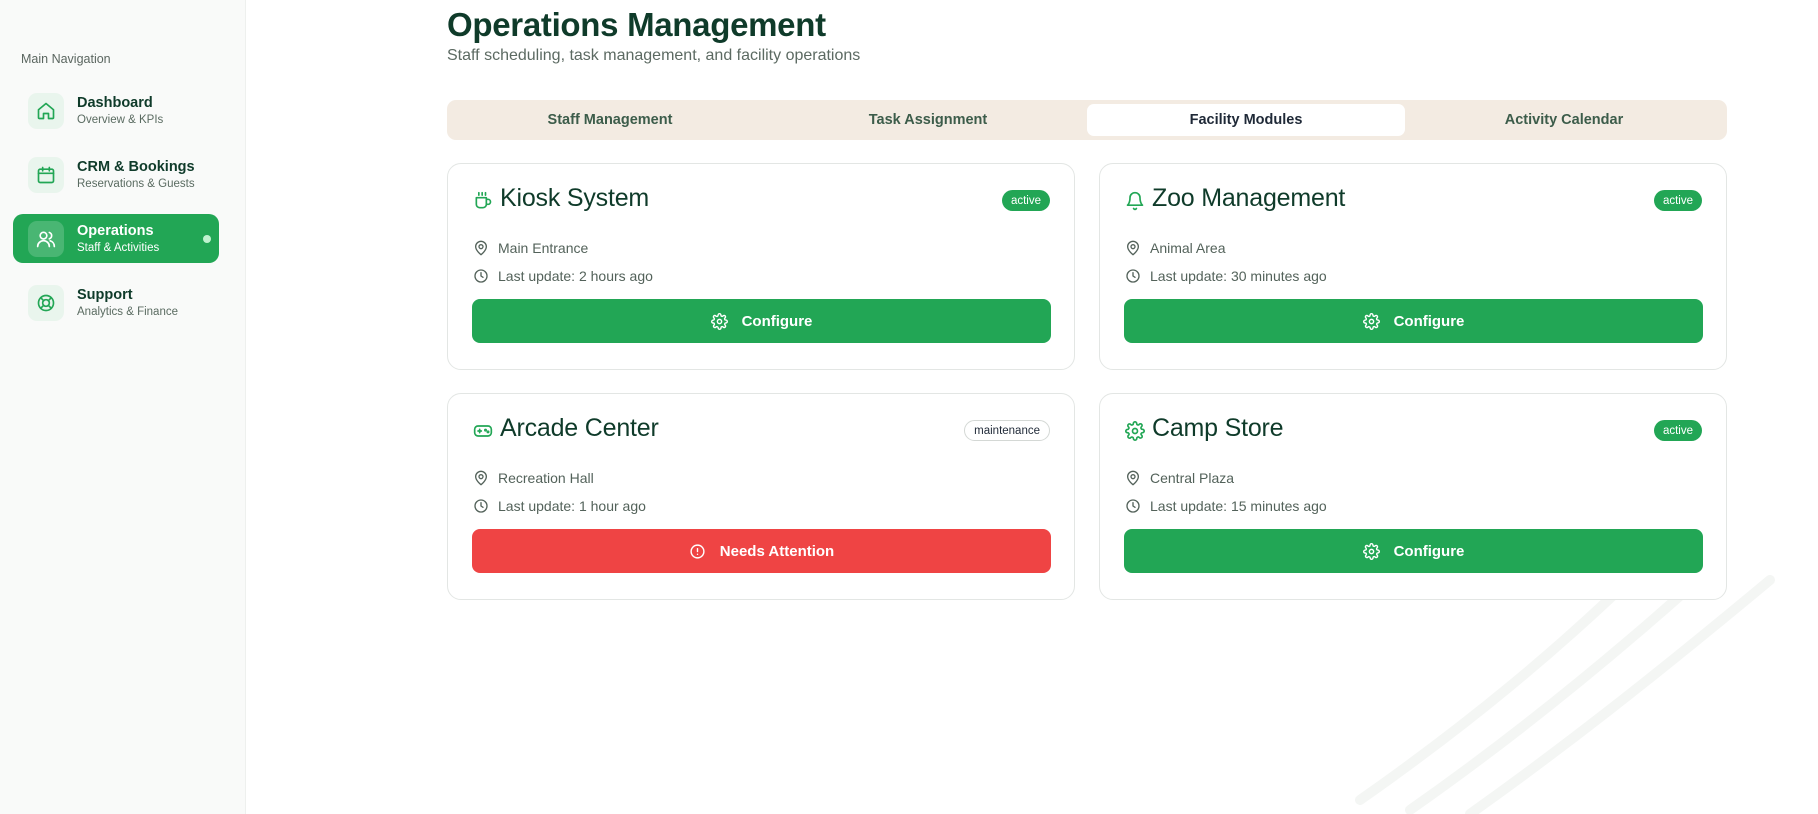  What do you see at coordinates (546, 478) in the screenshot?
I see `location-text: Recreation Hall` at bounding box center [546, 478].